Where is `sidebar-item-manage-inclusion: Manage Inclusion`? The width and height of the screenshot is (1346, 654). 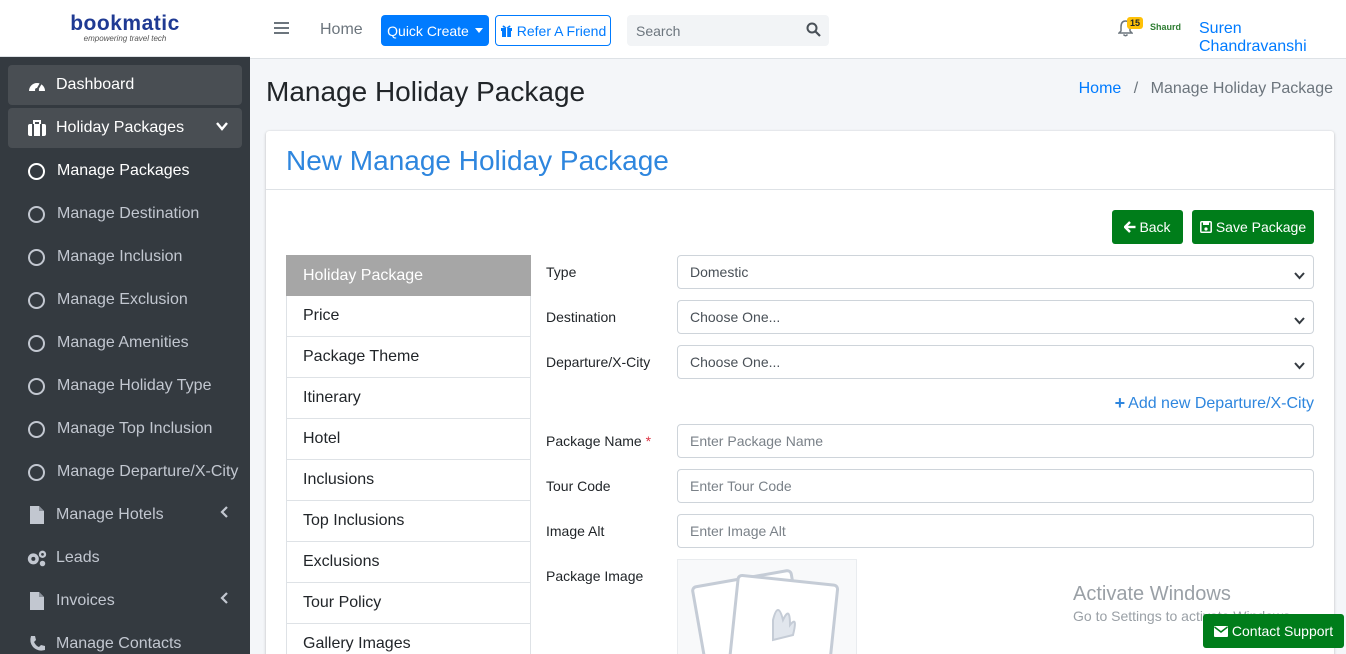 sidebar-item-manage-inclusion: Manage Inclusion is located at coordinates (125, 257).